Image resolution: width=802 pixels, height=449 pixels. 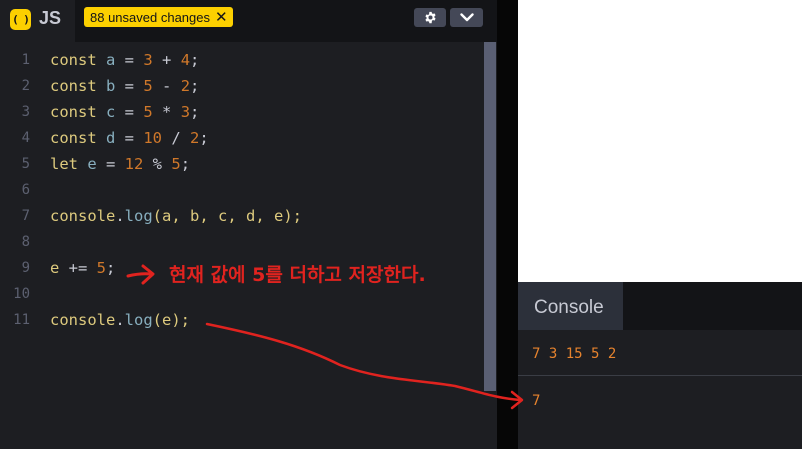 What do you see at coordinates (21, 320) in the screenshot?
I see `line-number: 11` at bounding box center [21, 320].